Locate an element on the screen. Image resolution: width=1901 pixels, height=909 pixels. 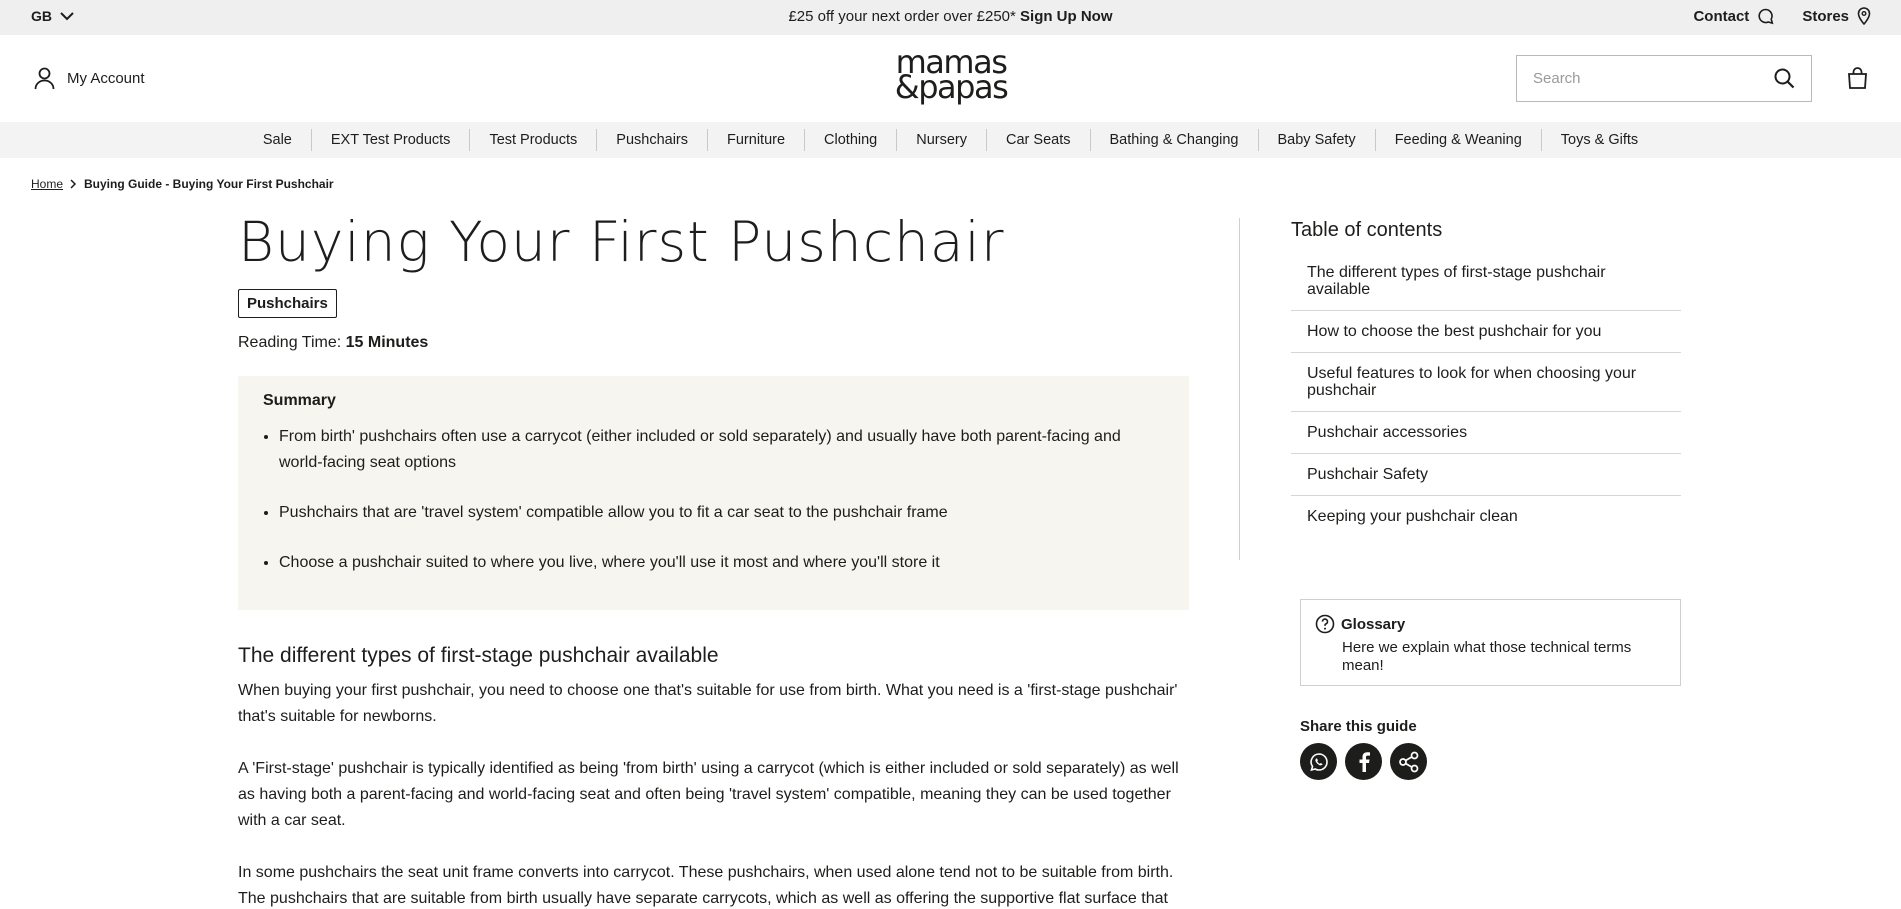
whatsapp-icon is located at coordinates (1318, 761).